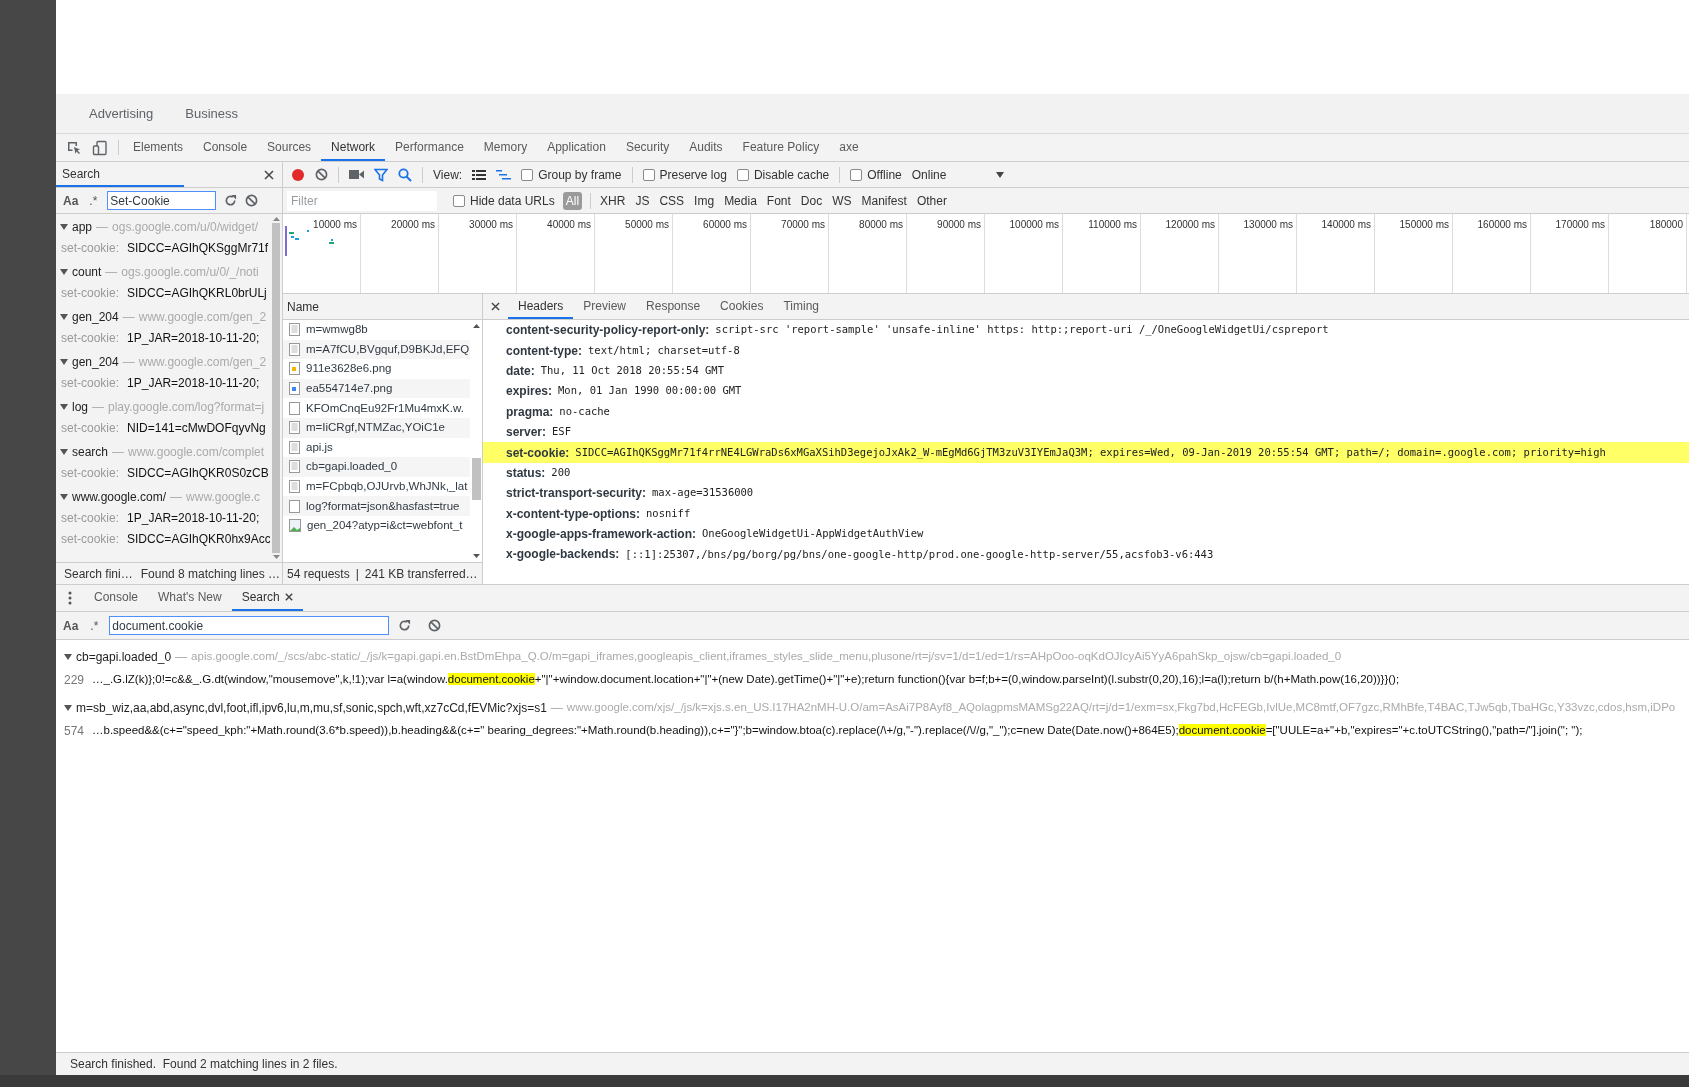  What do you see at coordinates (385, 408) in the screenshot?
I see `request-name: KFOmCnqEu92Fr1Mu4mxK.w.` at bounding box center [385, 408].